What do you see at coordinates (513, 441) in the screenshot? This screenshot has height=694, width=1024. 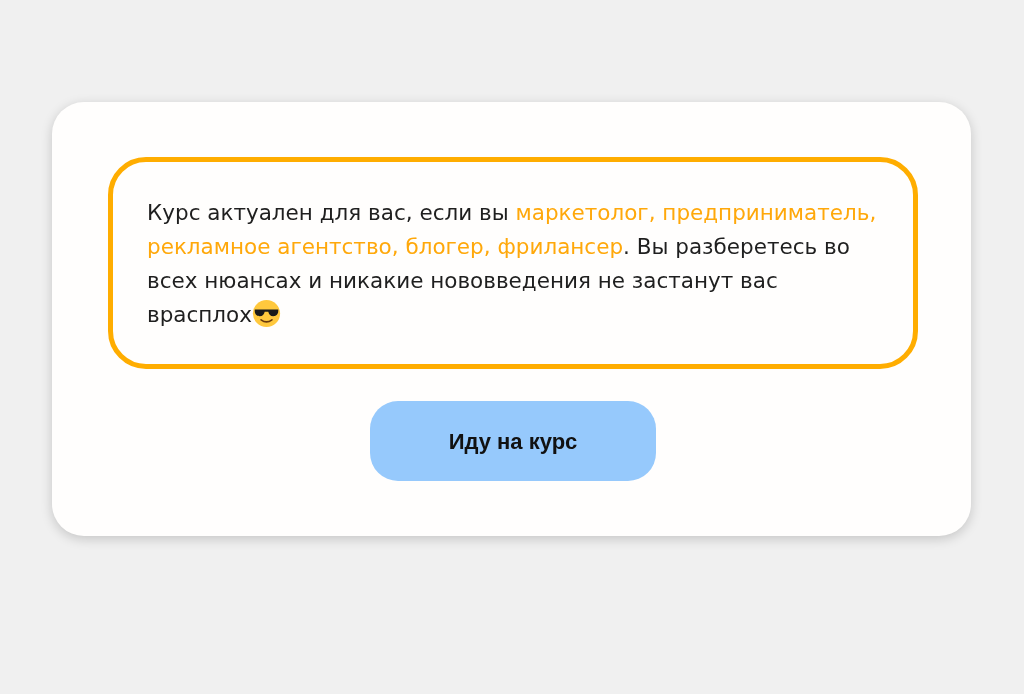 I see `go-to-course-button: Иду на курс` at bounding box center [513, 441].